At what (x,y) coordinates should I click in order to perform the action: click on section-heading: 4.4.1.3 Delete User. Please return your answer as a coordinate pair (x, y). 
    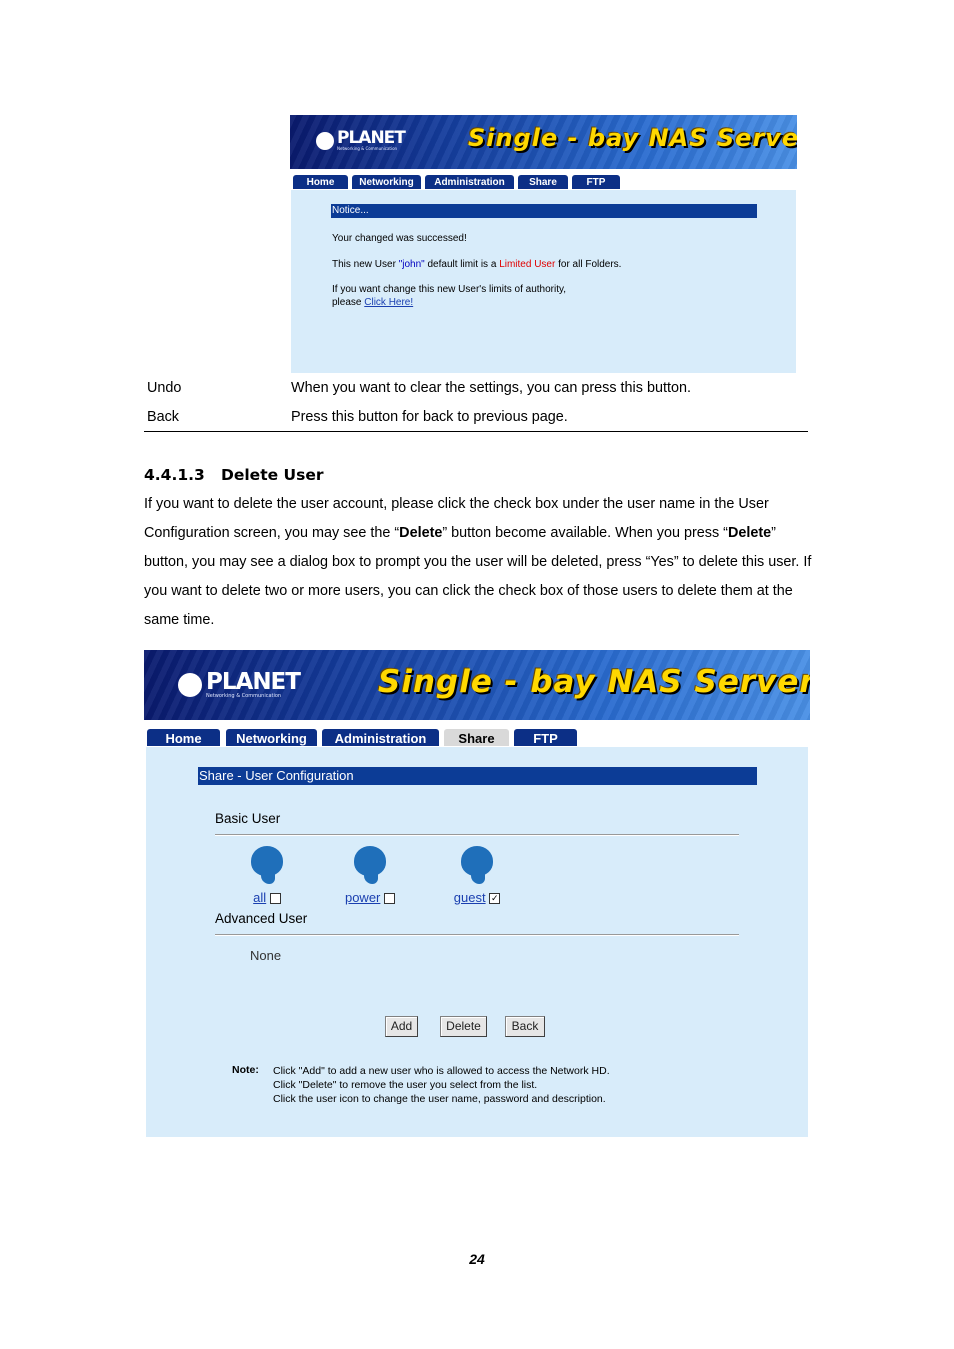
    Looking at the image, I should click on (234, 475).